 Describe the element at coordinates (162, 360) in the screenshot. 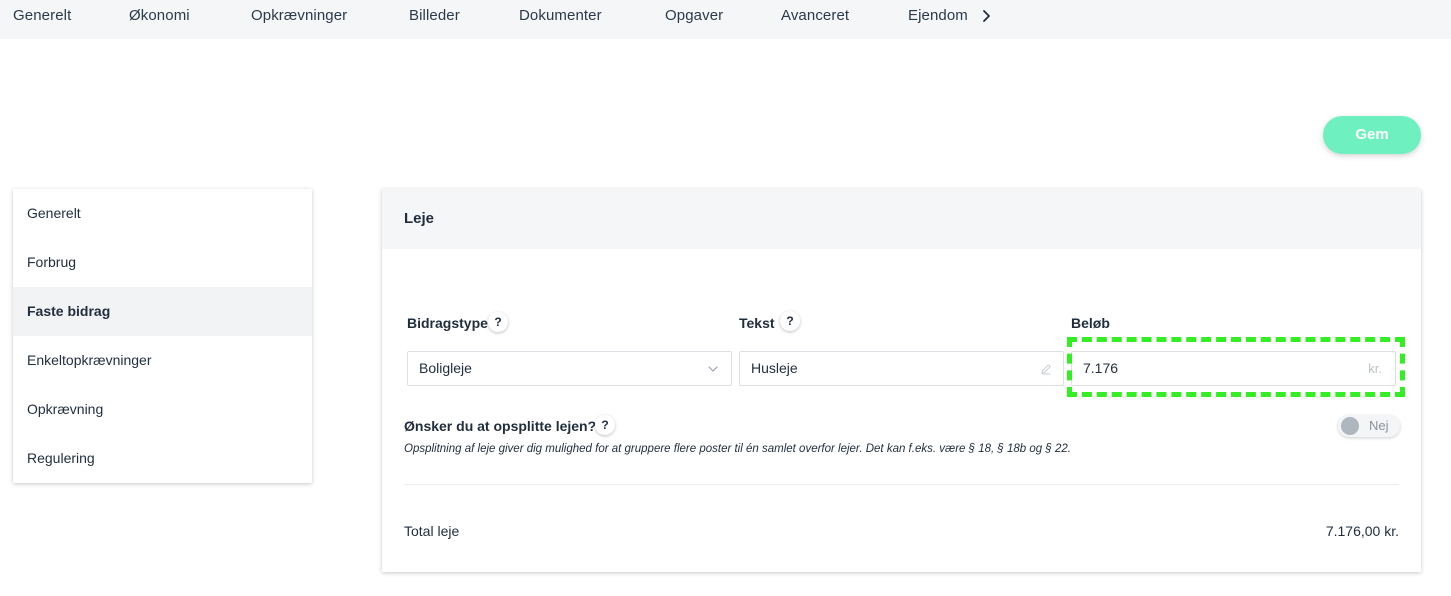

I see `sidebar-item-enkeltopkraevninger: Enkeltopkrævninger` at that location.